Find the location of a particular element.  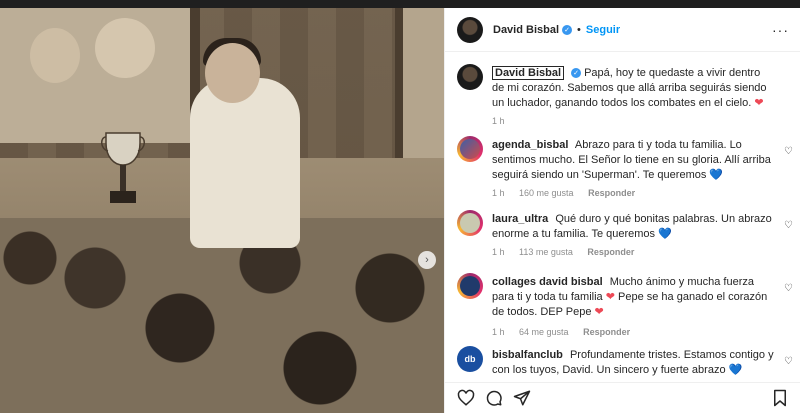

comment-meta: 1 h 160 me gusta Responder is located at coordinates (569, 193).